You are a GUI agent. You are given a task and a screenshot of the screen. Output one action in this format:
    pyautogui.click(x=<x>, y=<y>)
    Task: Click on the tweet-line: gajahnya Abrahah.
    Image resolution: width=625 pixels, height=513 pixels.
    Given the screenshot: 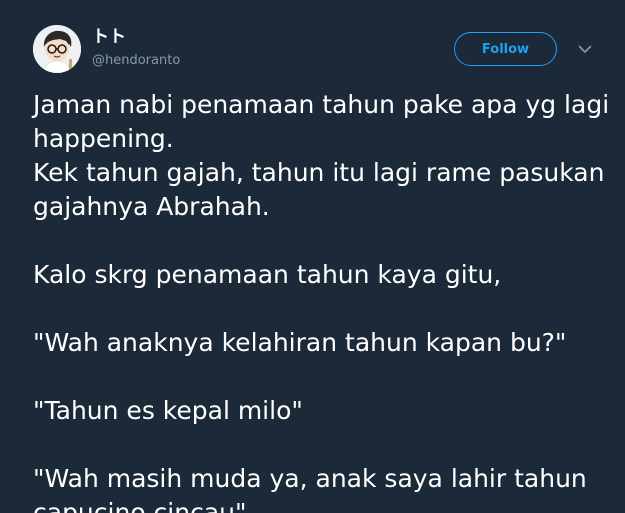 What is the action you would take?
    pyautogui.click(x=151, y=206)
    